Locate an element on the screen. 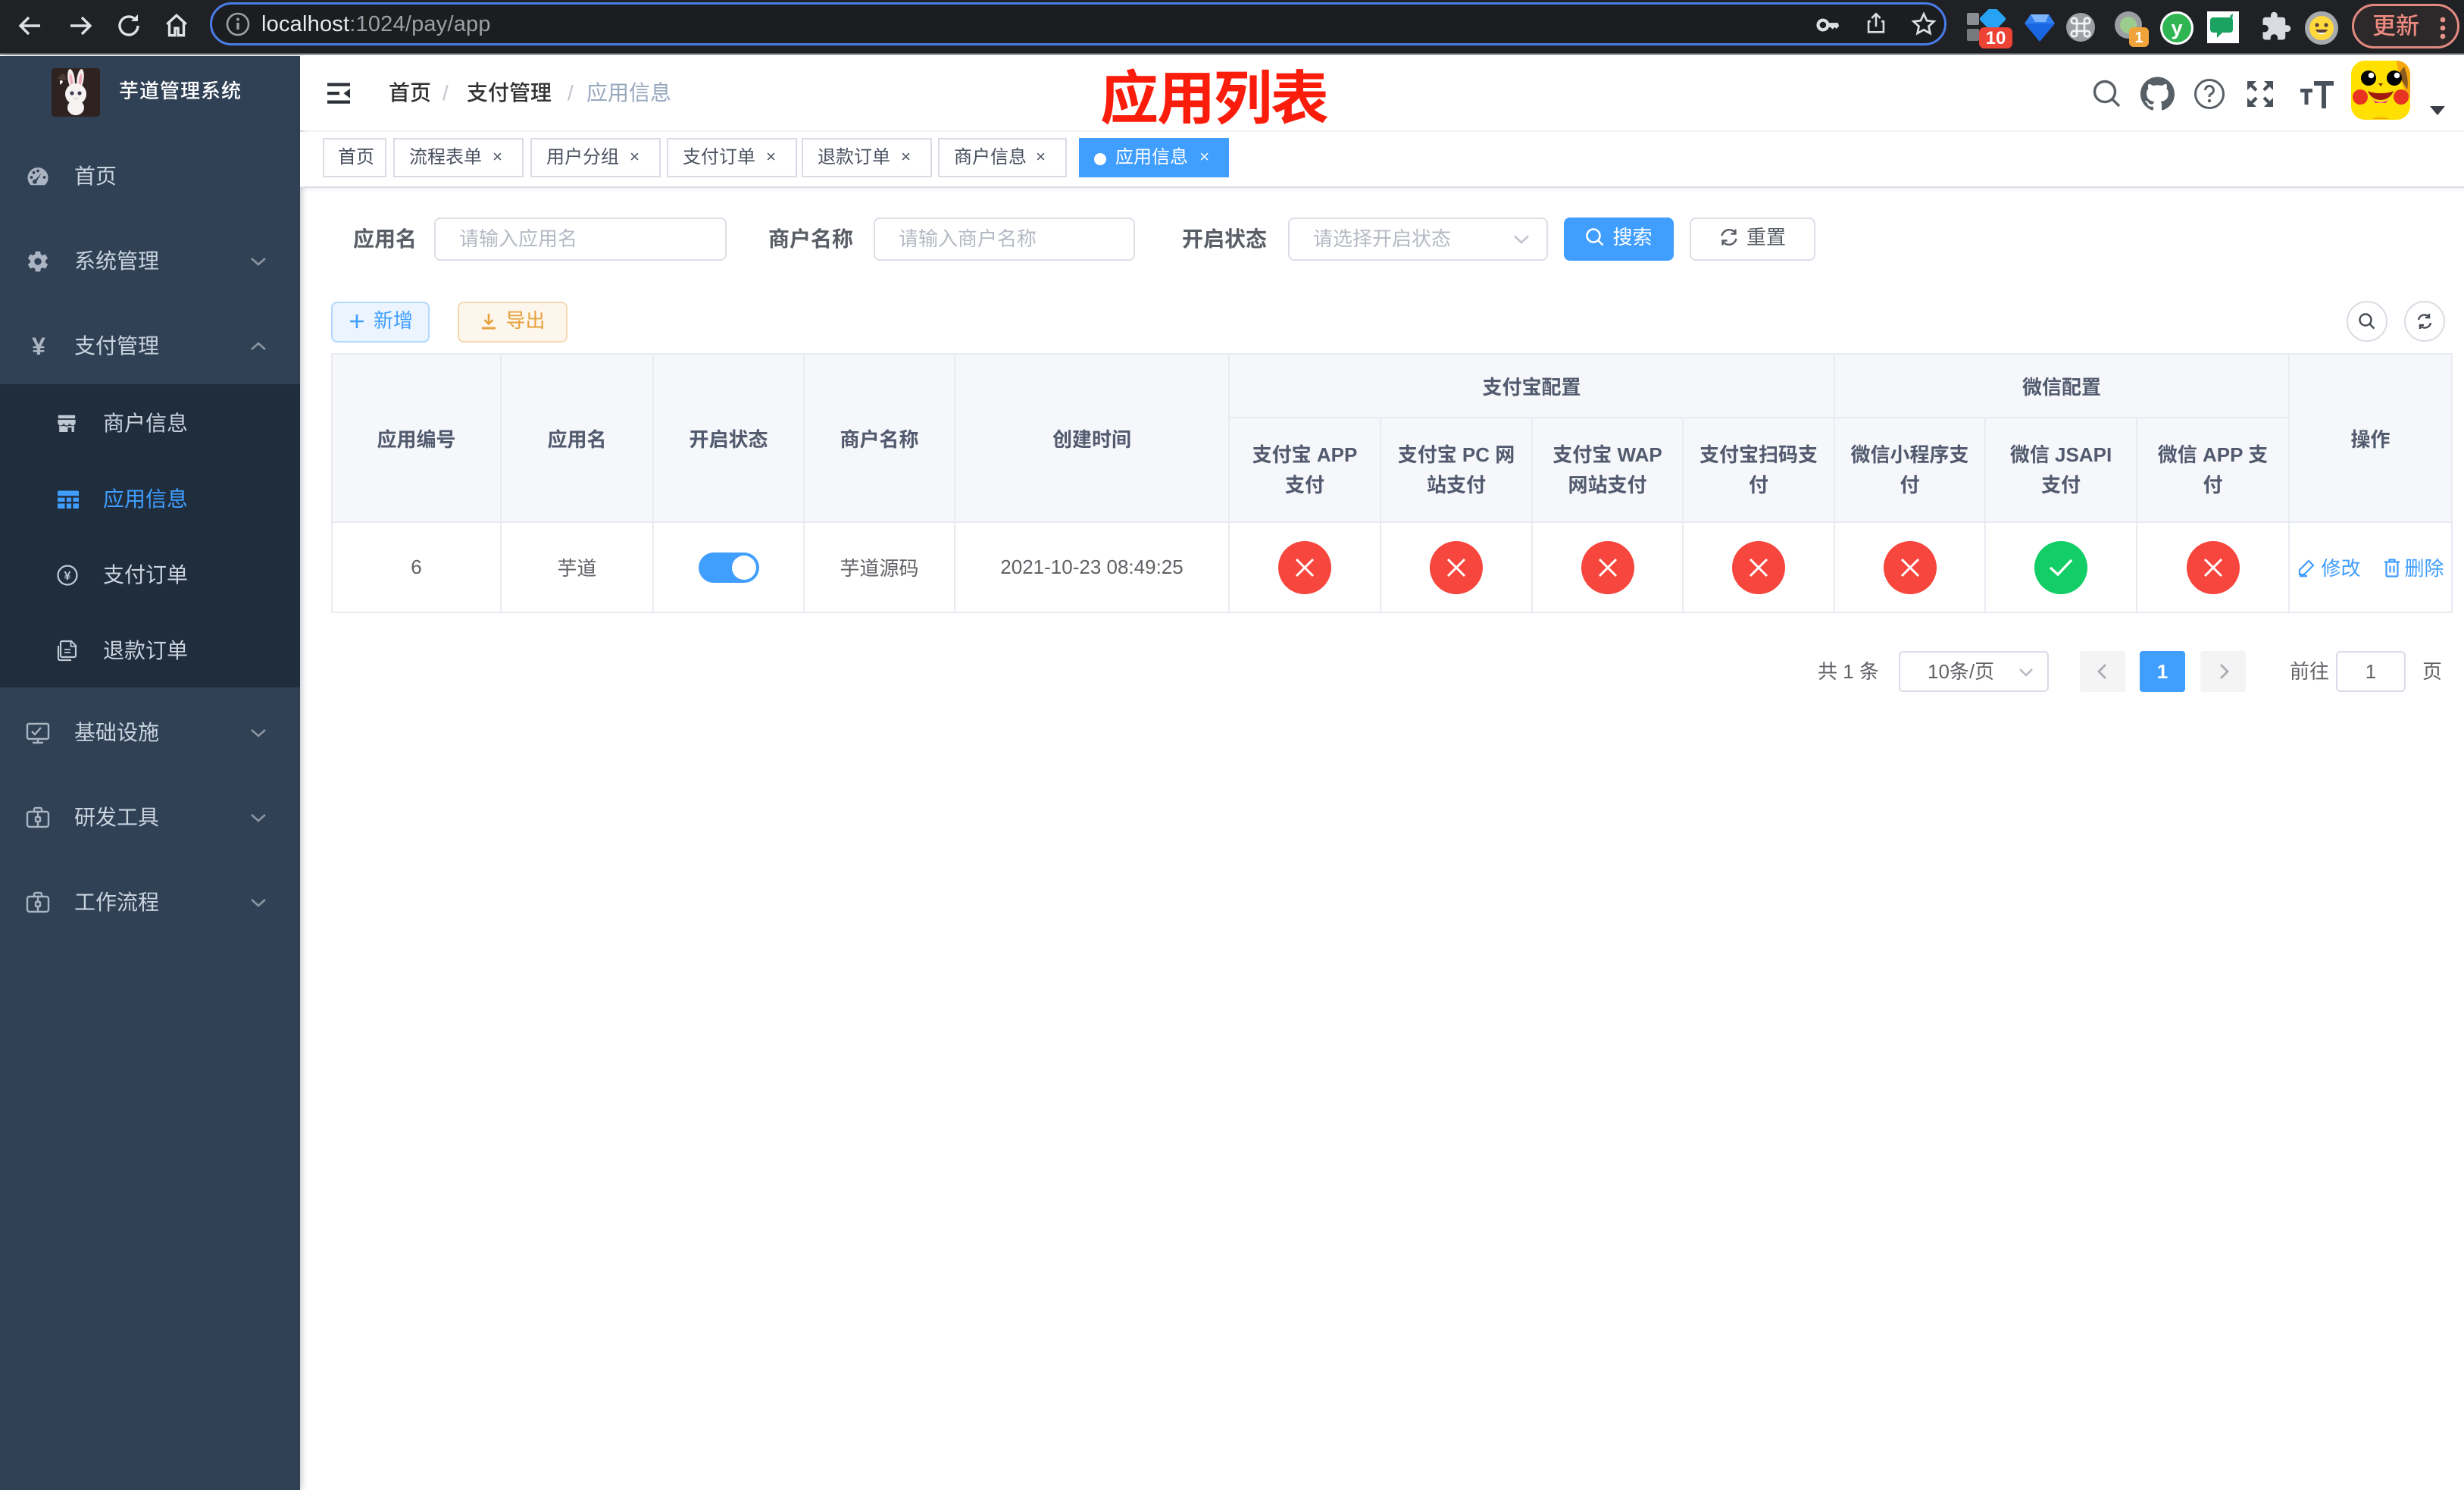 The height and width of the screenshot is (1490, 2464). svg-text: 10 is located at coordinates (1996, 38).